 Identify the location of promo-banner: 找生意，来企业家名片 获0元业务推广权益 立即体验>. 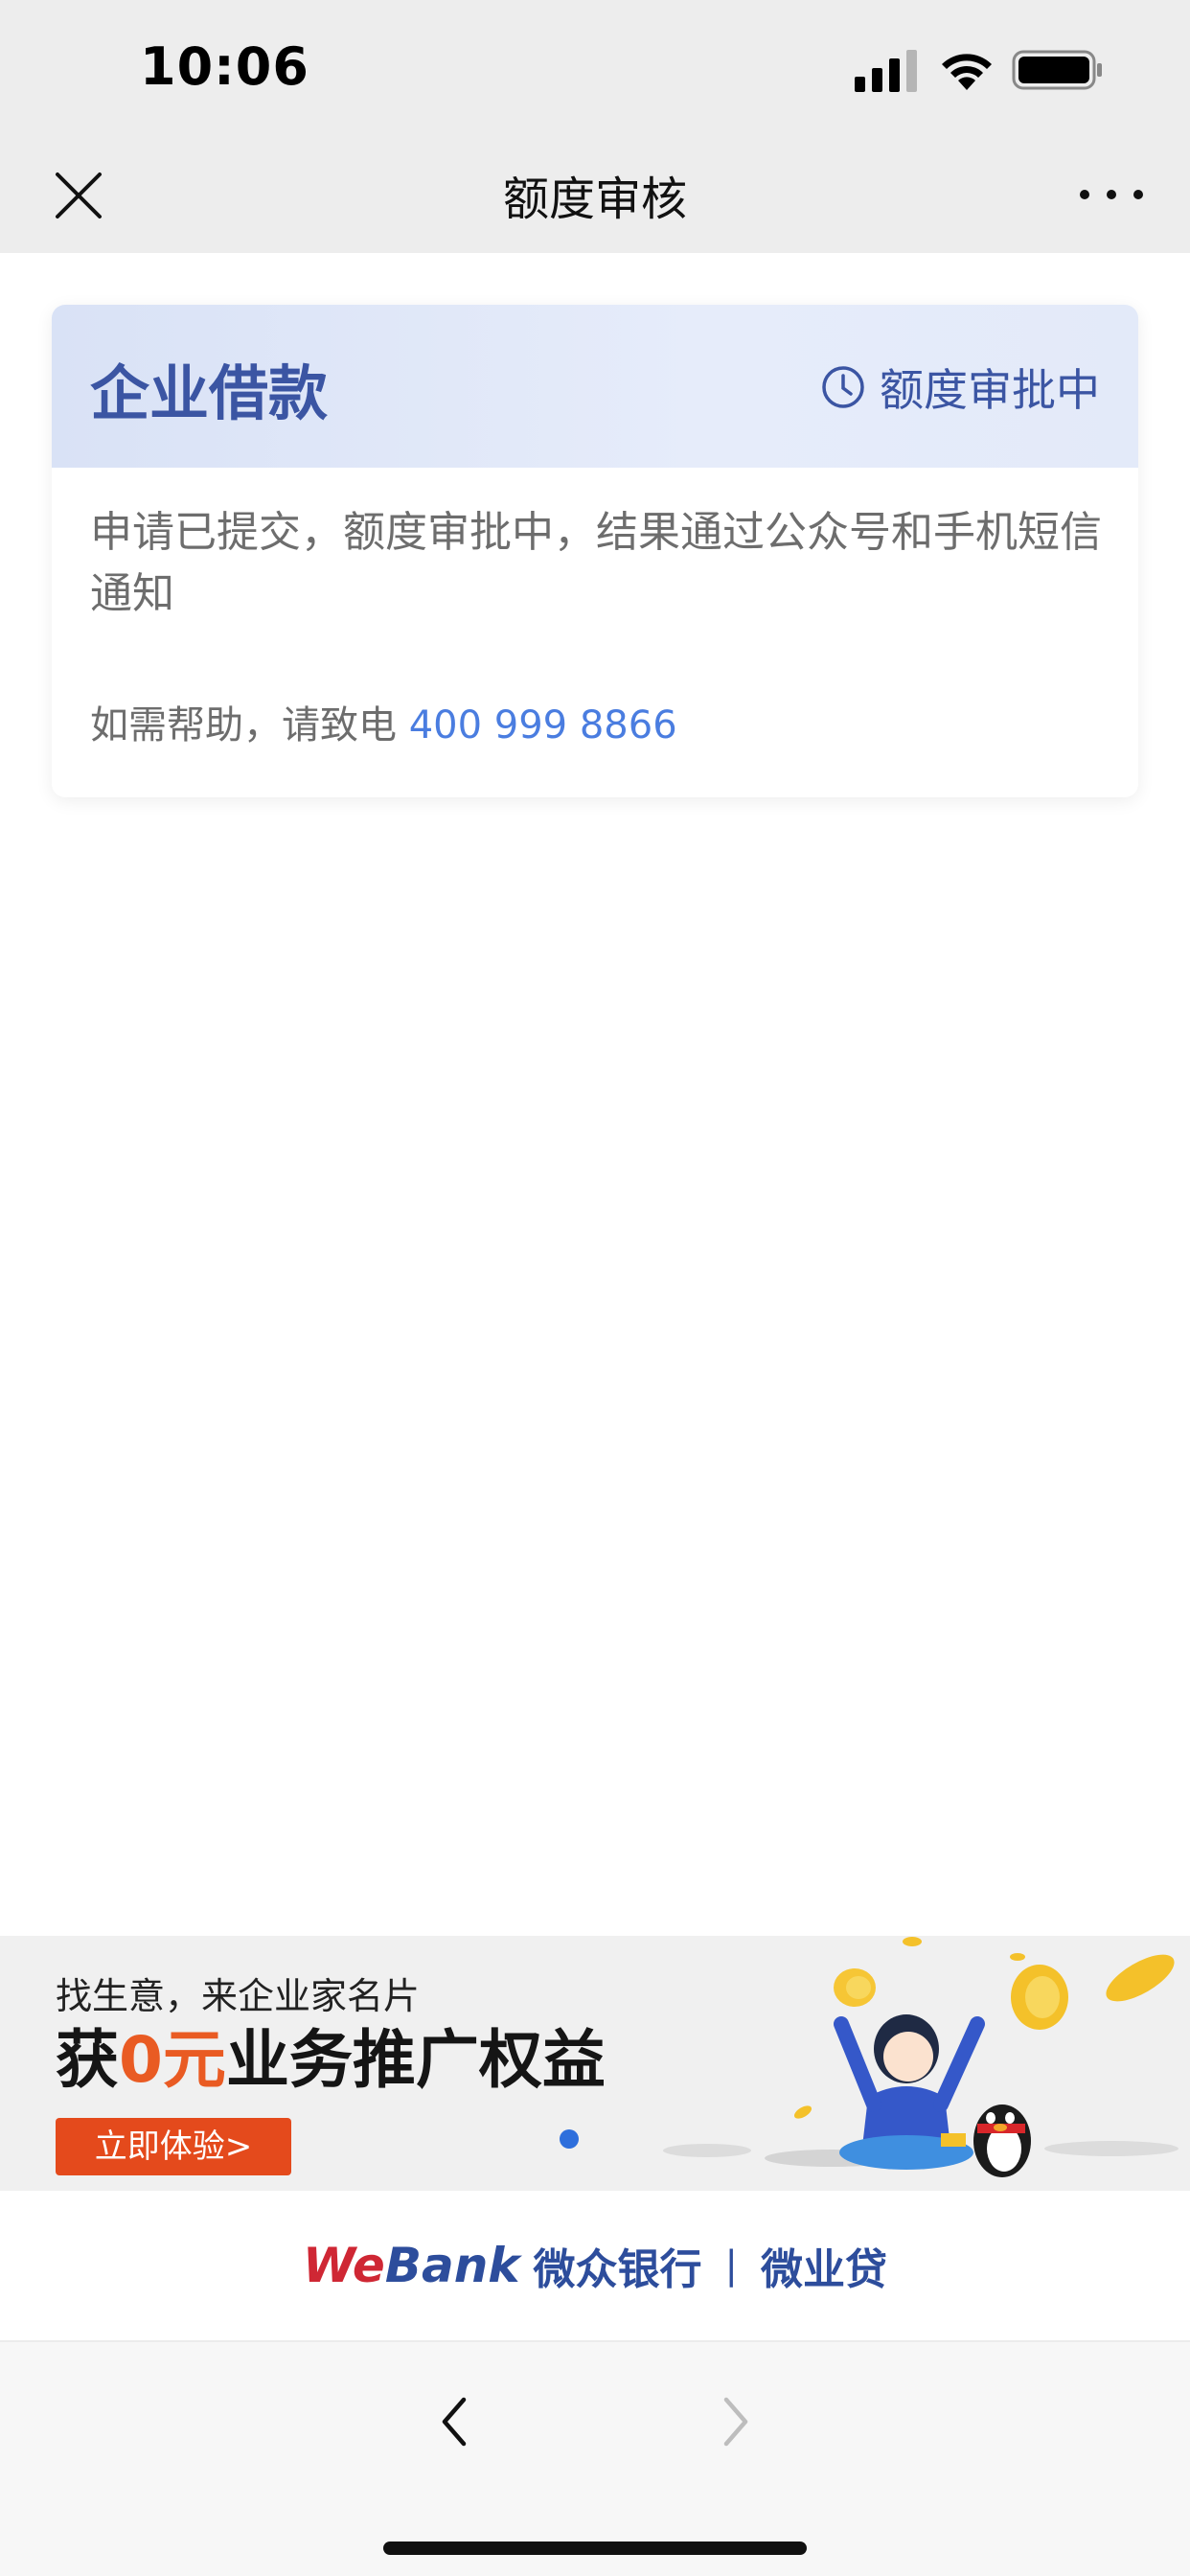
(595, 2064).